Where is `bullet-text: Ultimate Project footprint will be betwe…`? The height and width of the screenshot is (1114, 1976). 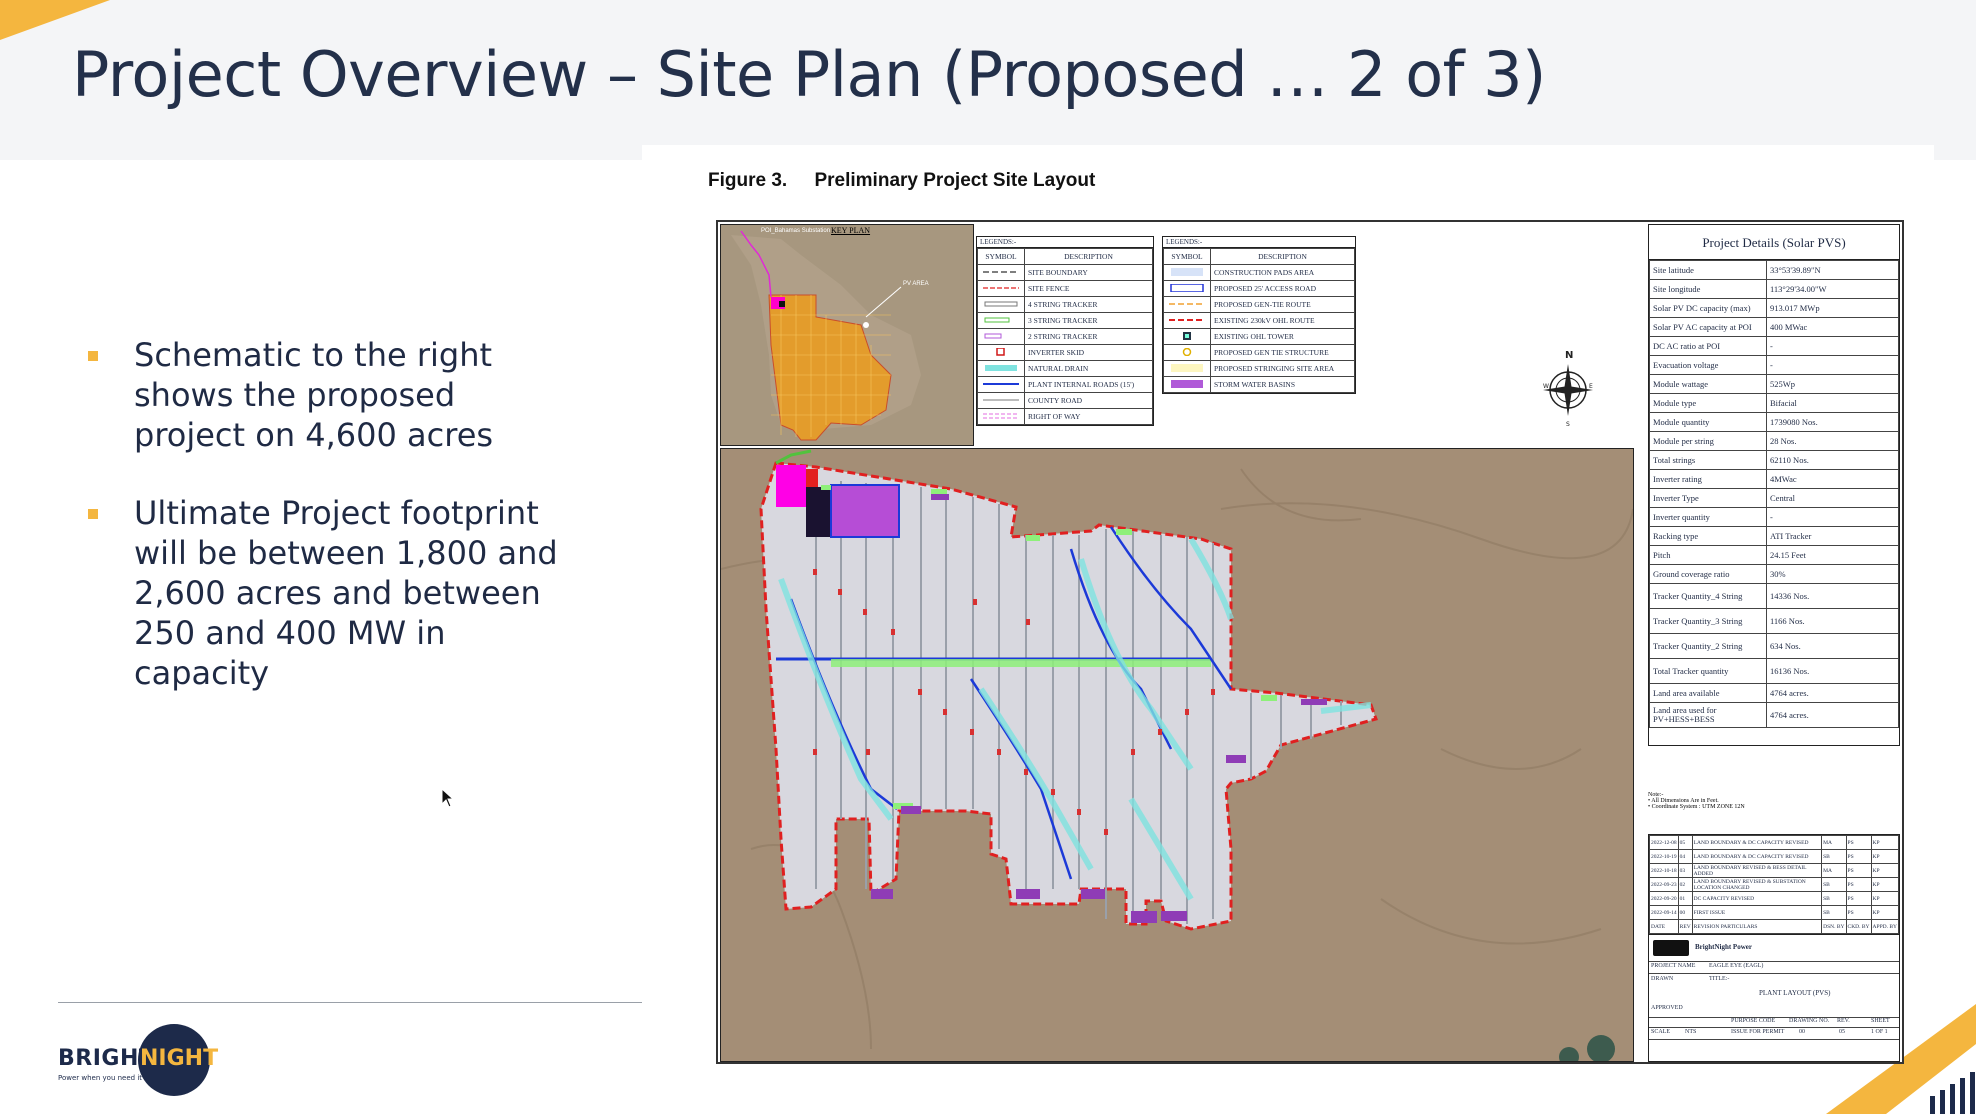
bullet-text: Ultimate Project footprint will be betwe… is located at coordinates (346, 593).